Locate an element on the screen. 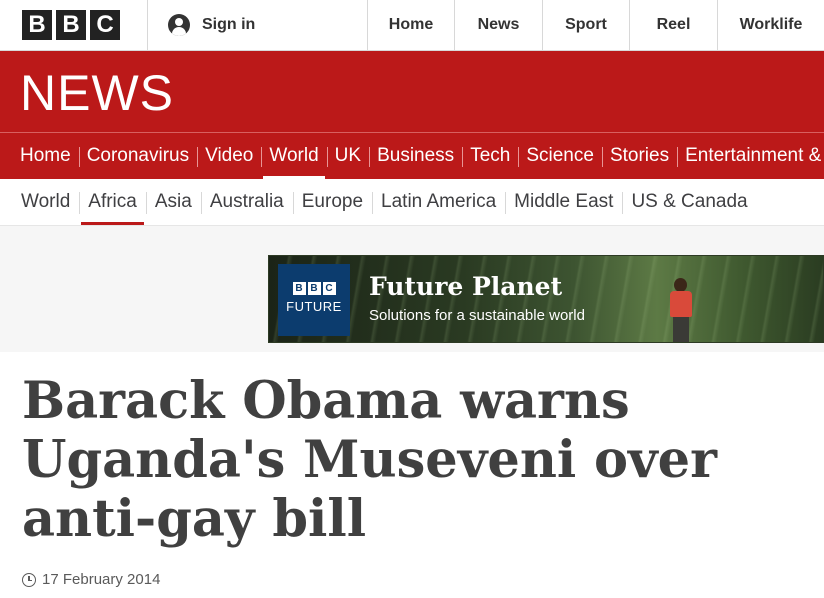 Image resolution: width=824 pixels, height=598 pixels. bbc-future-logo-letter: C is located at coordinates (329, 288).